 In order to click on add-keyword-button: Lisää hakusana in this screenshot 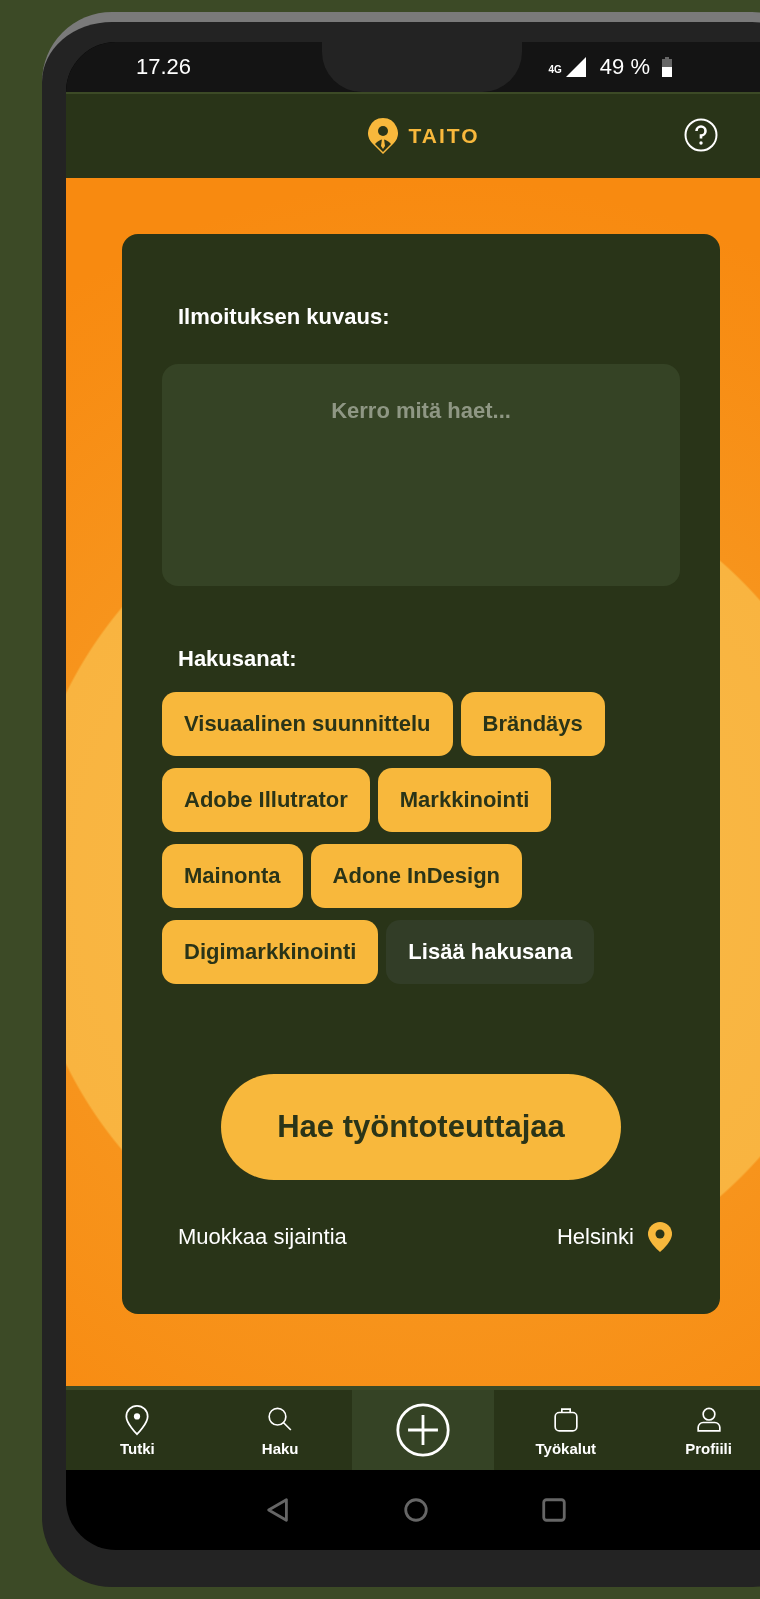, I will do `click(490, 952)`.